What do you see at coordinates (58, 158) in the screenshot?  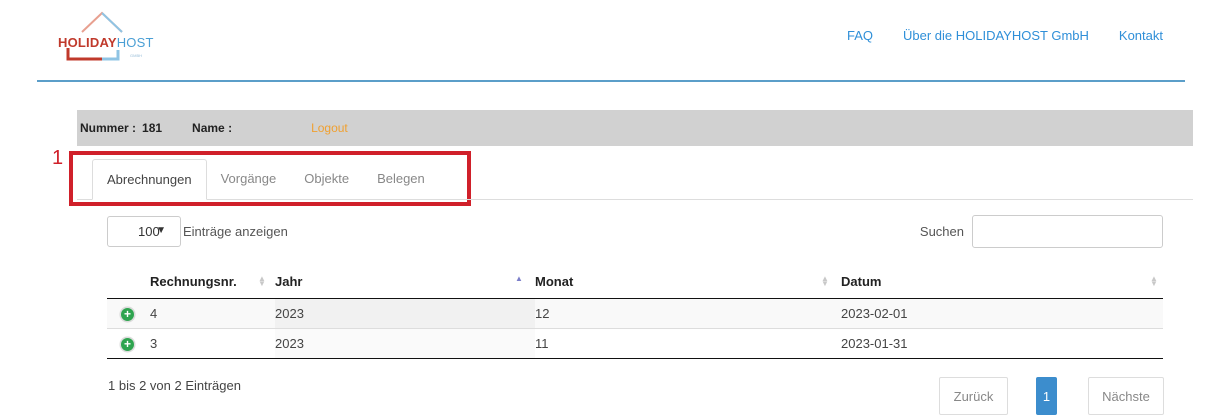 I see `annotation-marker: 1` at bounding box center [58, 158].